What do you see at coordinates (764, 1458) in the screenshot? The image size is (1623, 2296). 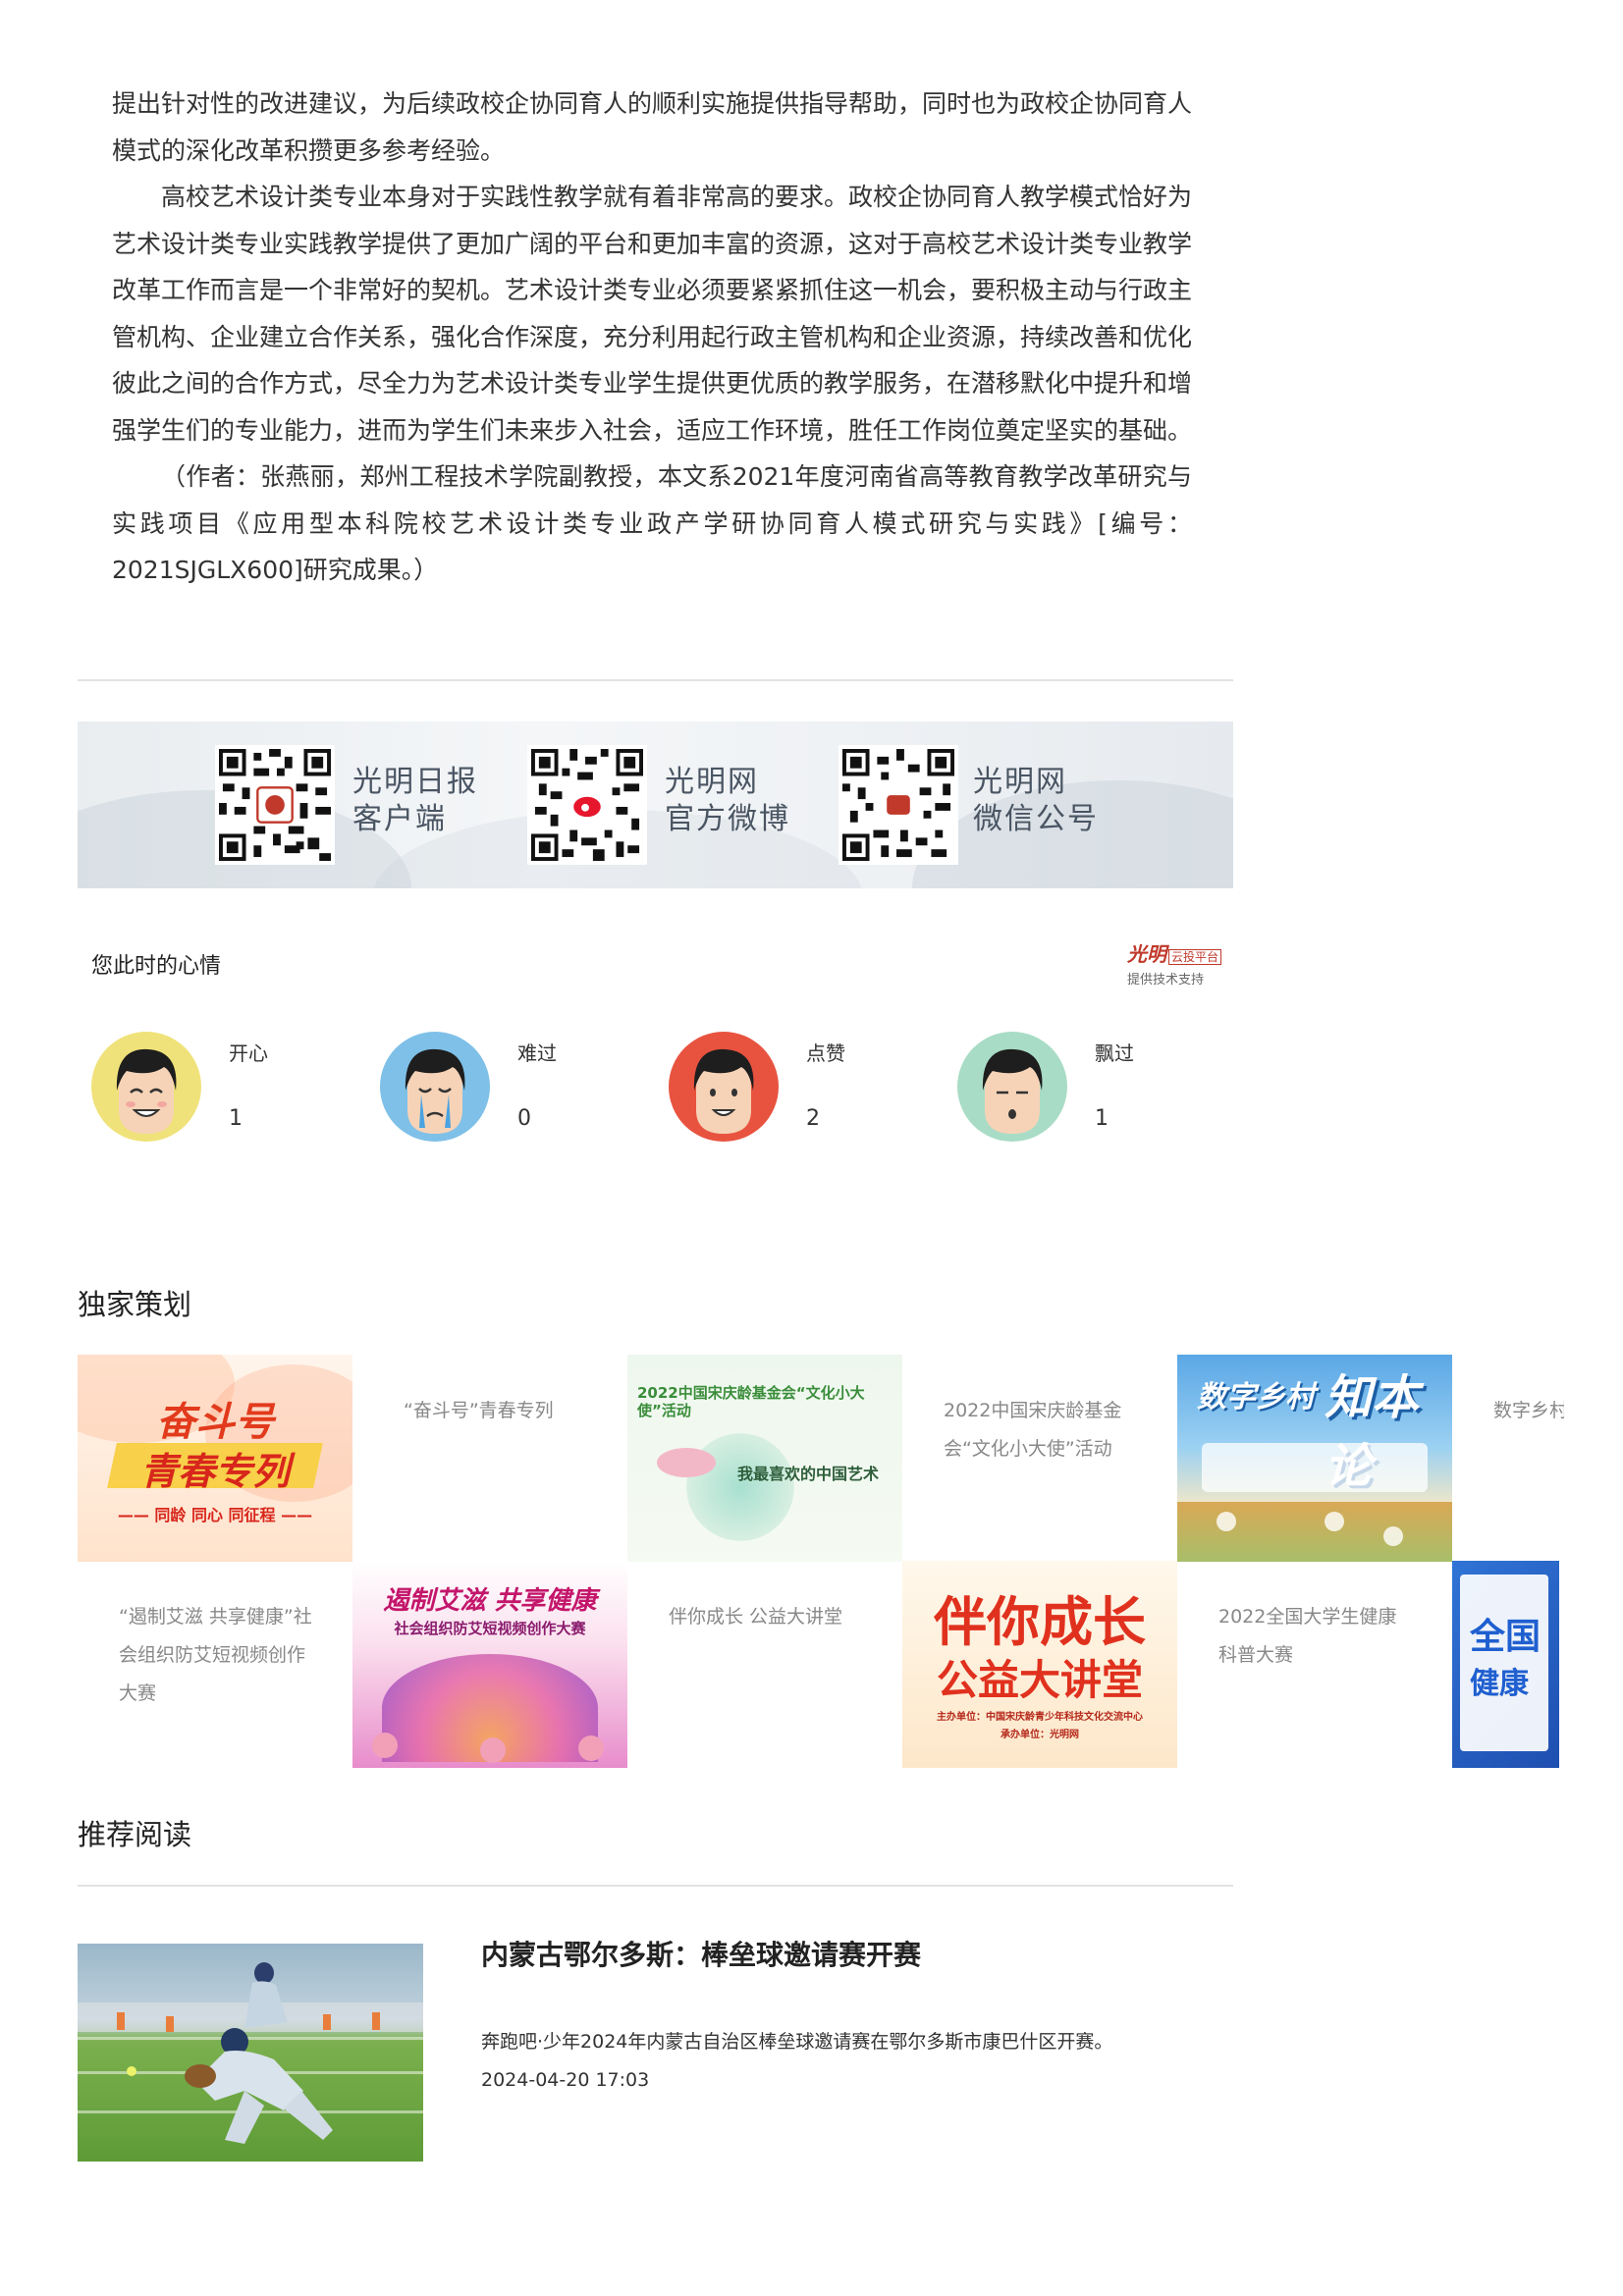 I see `exclusive-card-image: 2022中国宋庆龄基金会“文化小大使”活动 我最喜欢的中国艺术` at bounding box center [764, 1458].